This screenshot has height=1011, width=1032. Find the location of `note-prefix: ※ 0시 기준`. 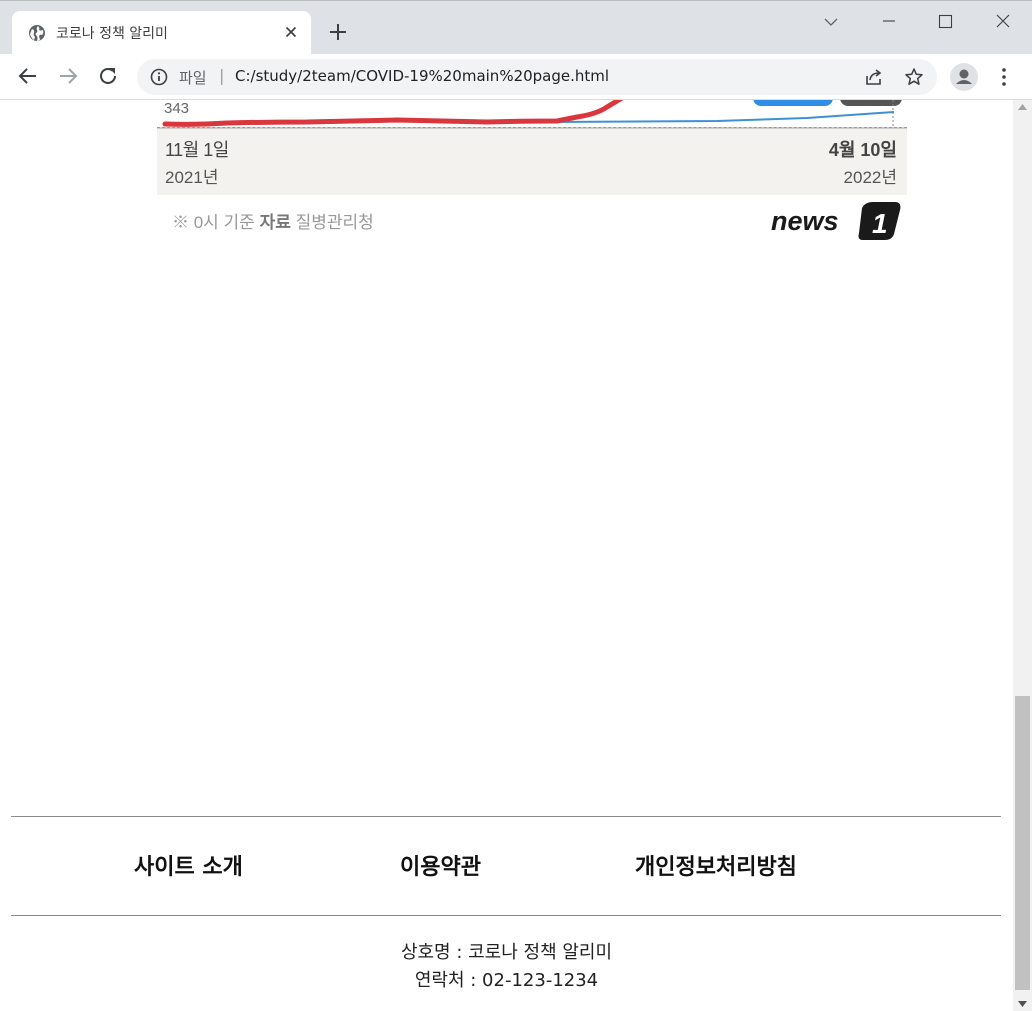

note-prefix: ※ 0시 기준 is located at coordinates (213, 222).